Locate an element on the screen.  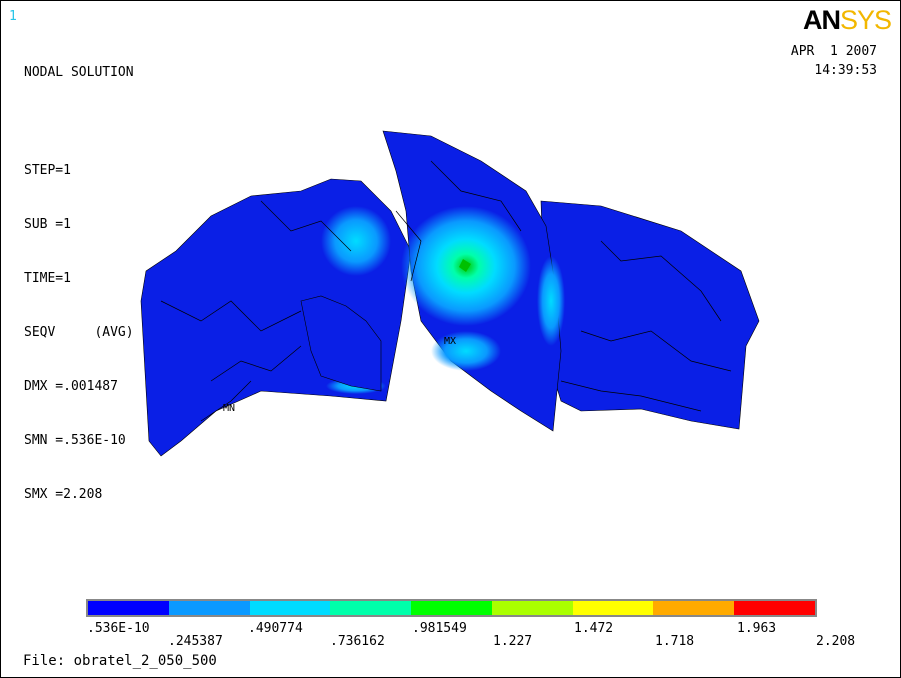
max-label: MX is located at coordinates (450, 341).